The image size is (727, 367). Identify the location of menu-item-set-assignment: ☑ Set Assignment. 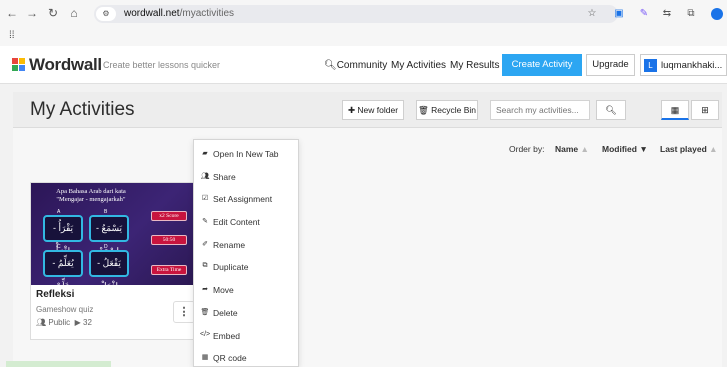
(246, 199).